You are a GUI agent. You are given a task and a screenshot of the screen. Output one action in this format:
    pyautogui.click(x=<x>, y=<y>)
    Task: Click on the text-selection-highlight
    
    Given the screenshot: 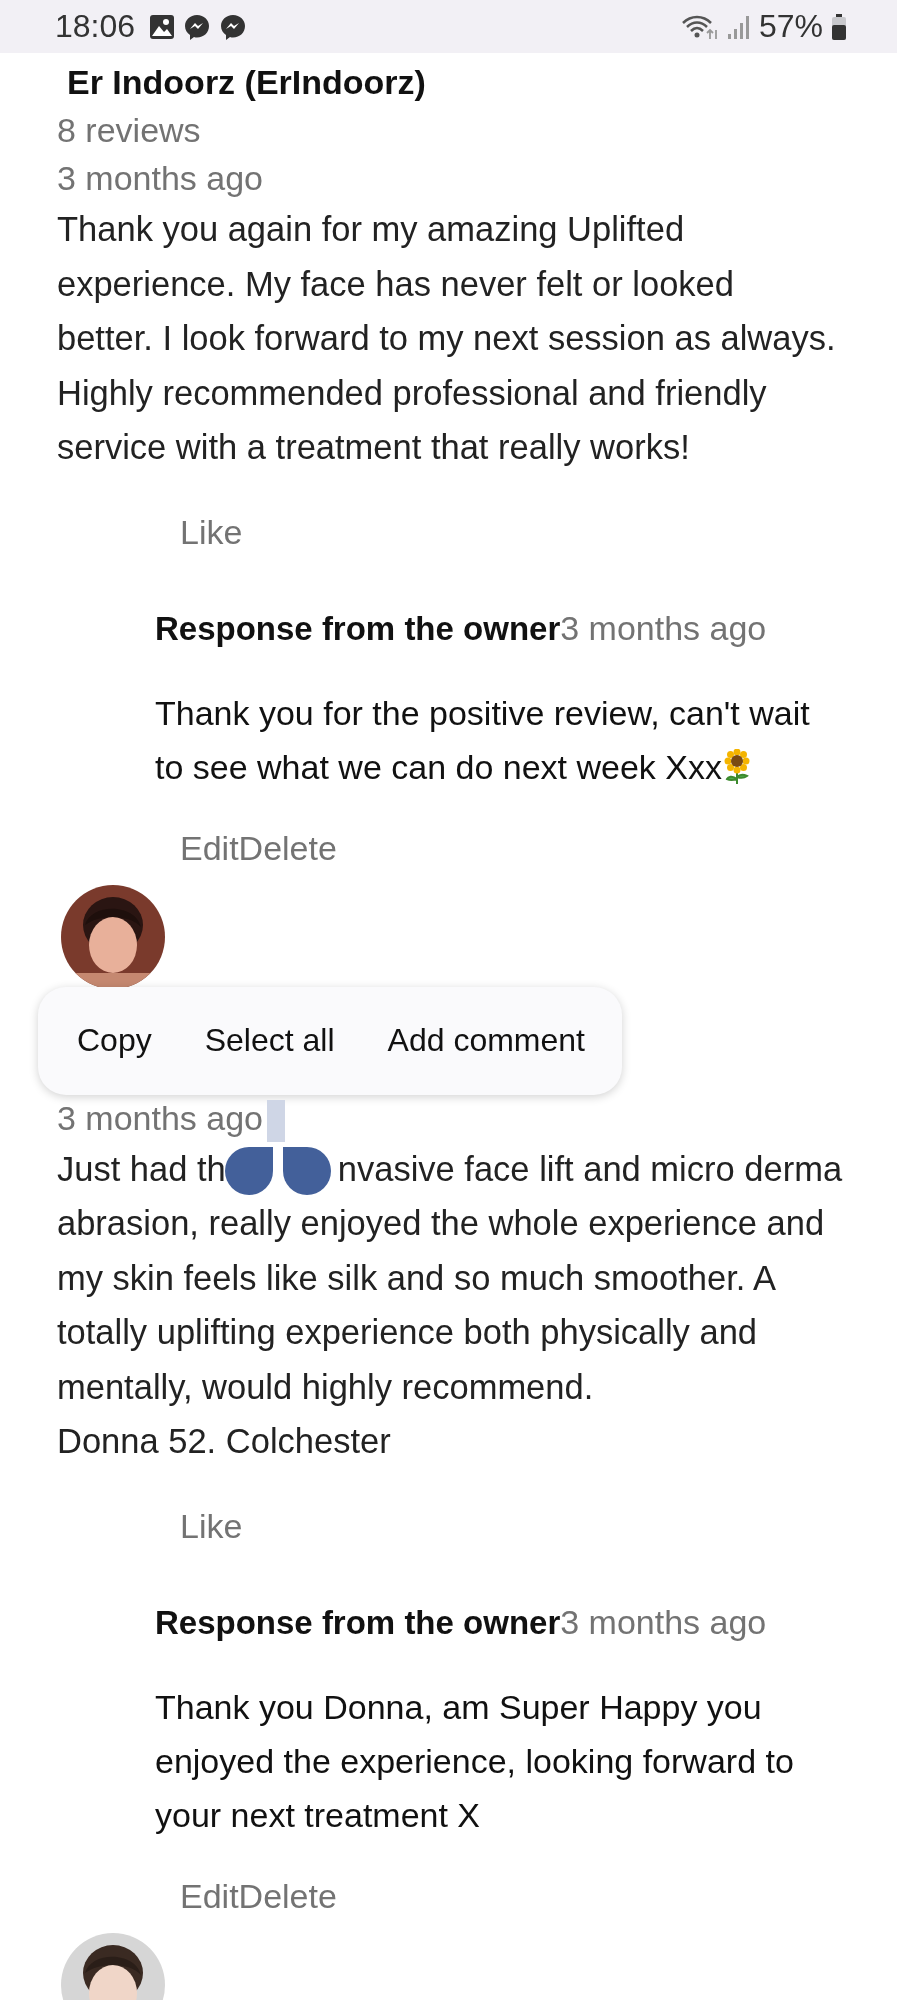 What is the action you would take?
    pyautogui.click(x=276, y=1120)
    